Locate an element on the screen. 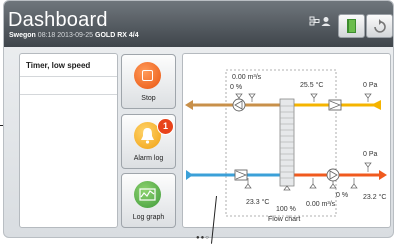 This screenshot has width=397, height=244. refresh-icon is located at coordinates (380, 26).